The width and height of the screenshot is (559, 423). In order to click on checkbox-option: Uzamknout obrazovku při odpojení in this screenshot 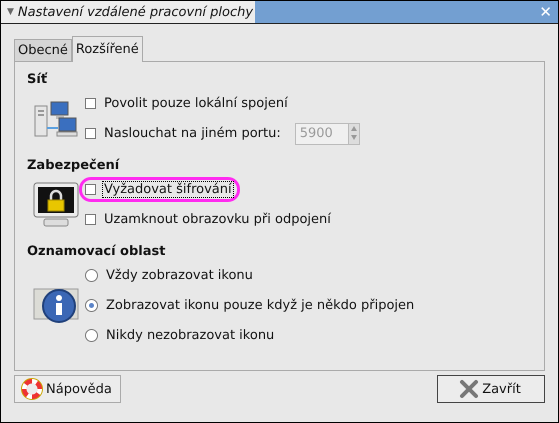, I will do `click(209, 219)`.